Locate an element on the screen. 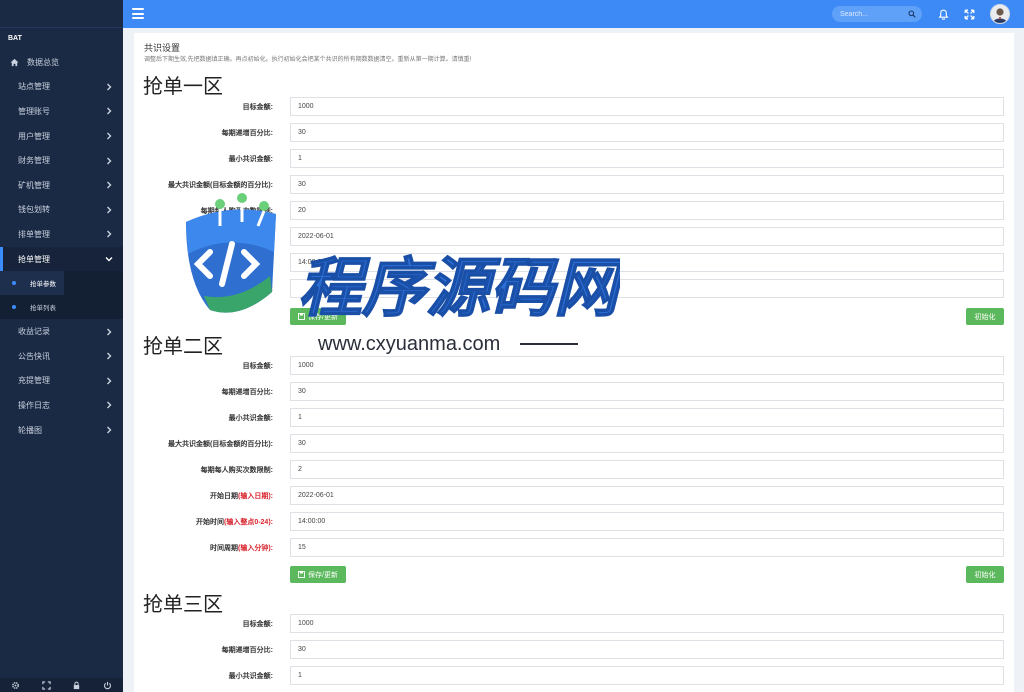 Image resolution: width=1024 pixels, height=692 pixels. zone-2-init-button: 初始化 is located at coordinates (985, 574).